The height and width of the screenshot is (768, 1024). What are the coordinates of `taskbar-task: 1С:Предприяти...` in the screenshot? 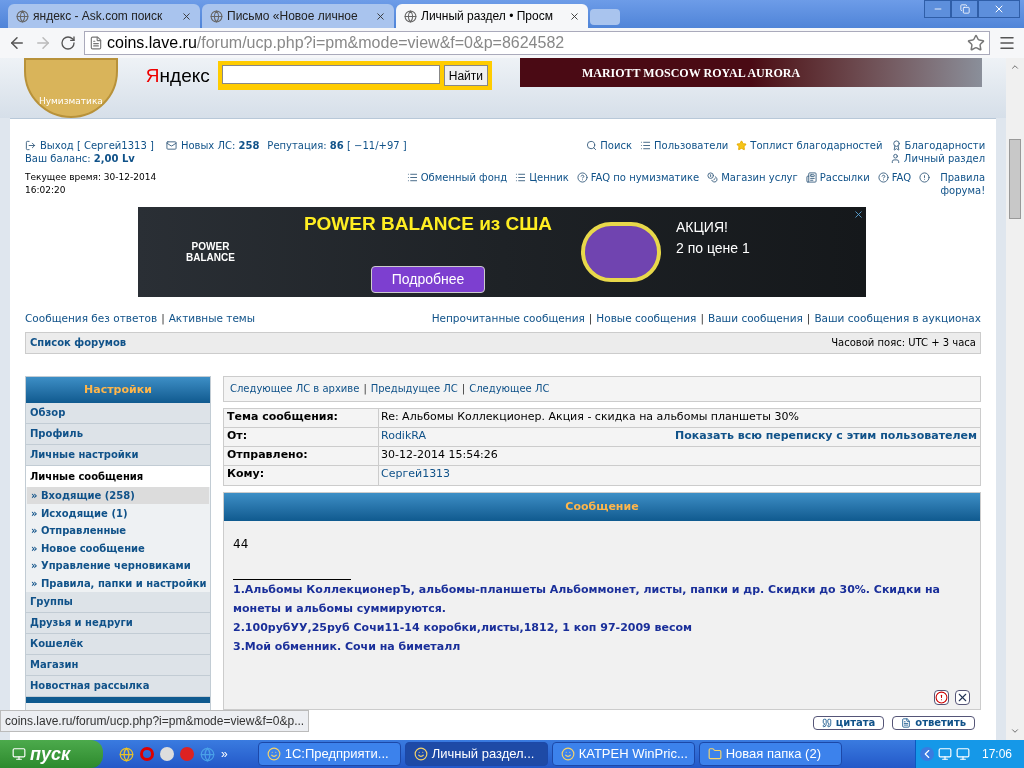 It's located at (329, 754).